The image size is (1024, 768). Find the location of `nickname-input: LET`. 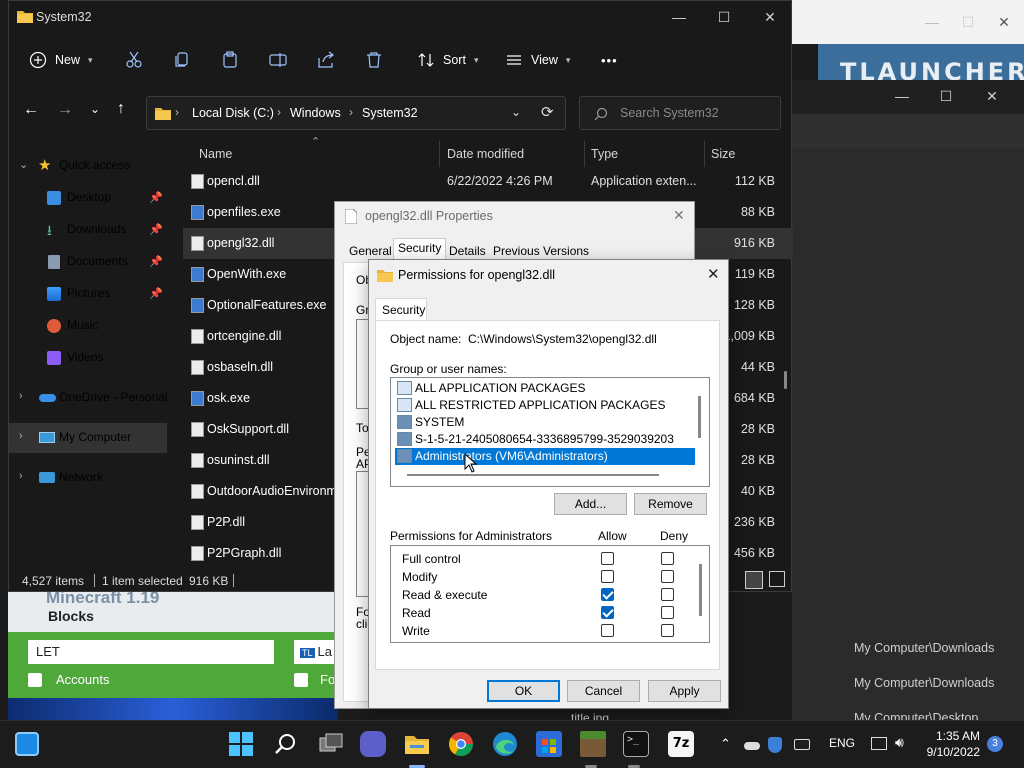

nickname-input: LET is located at coordinates (151, 652).